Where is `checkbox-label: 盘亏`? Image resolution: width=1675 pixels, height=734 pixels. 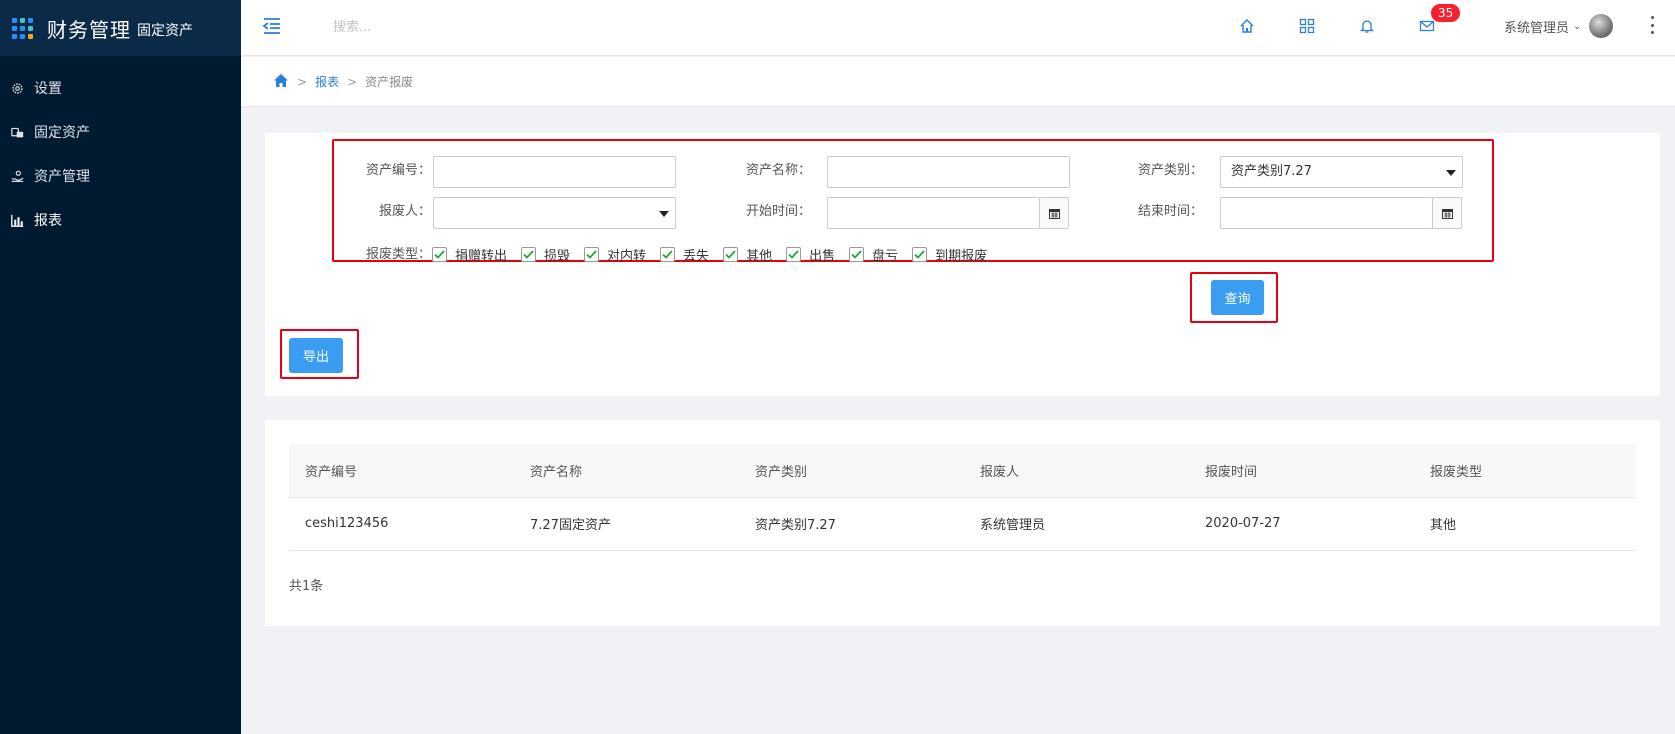
checkbox-label: 盘亏 is located at coordinates (885, 256).